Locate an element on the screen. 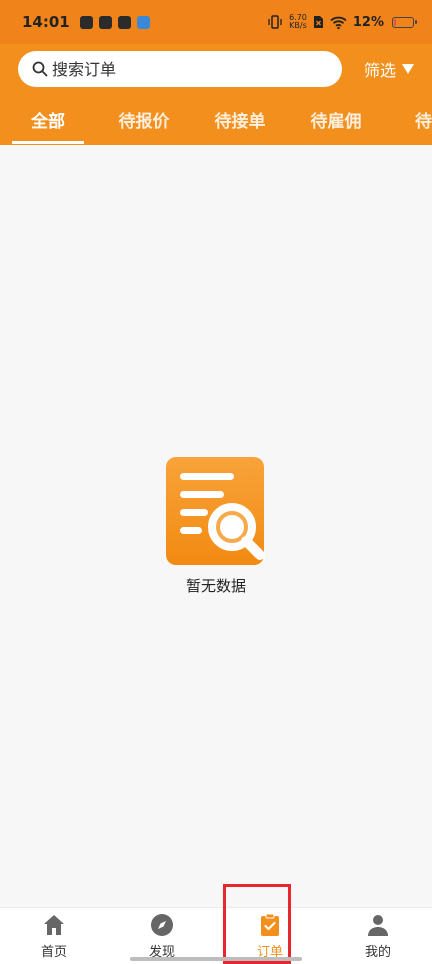  nav-item-profile: 我的 is located at coordinates (378, 936).